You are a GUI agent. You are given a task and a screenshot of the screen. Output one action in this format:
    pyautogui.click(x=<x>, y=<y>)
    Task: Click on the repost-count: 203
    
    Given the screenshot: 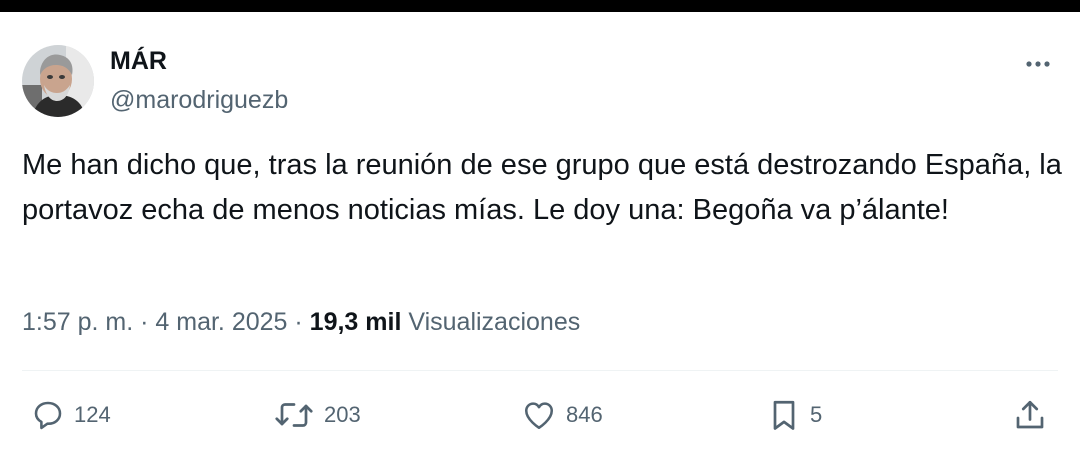 What is the action you would take?
    pyautogui.click(x=342, y=414)
    